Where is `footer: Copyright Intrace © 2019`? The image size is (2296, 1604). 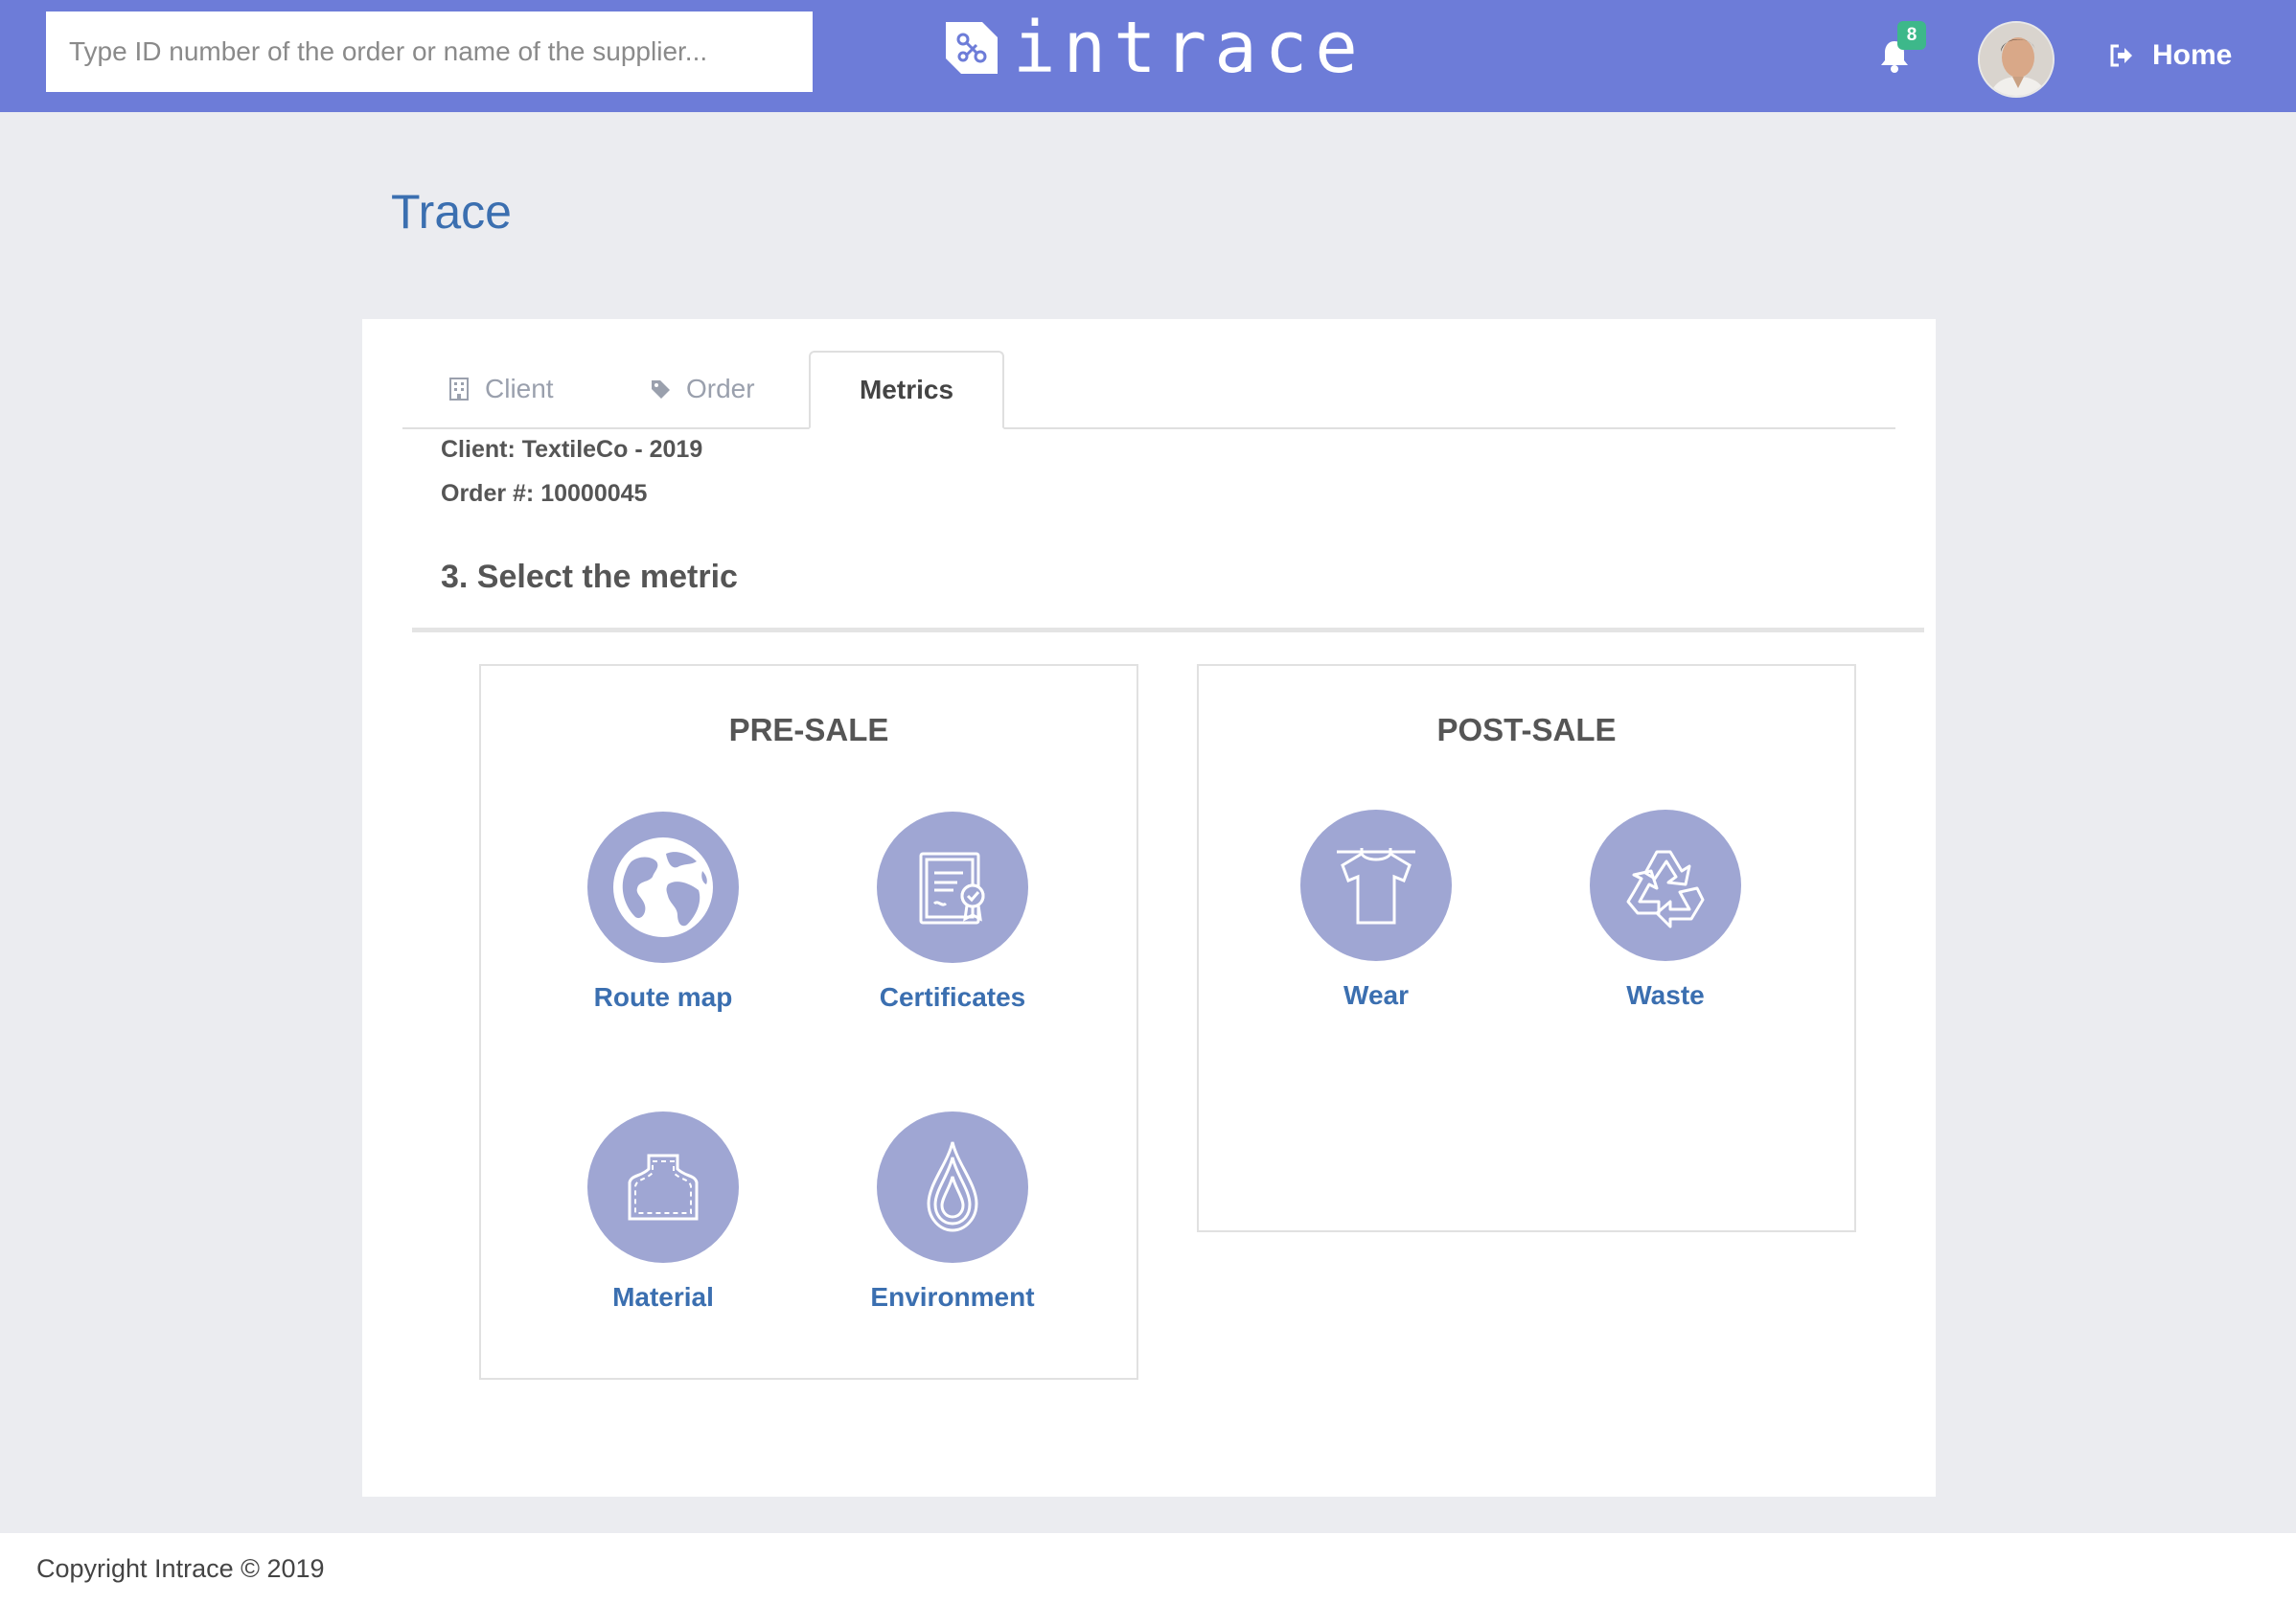
footer: Copyright Intrace © 2019 is located at coordinates (1148, 1568).